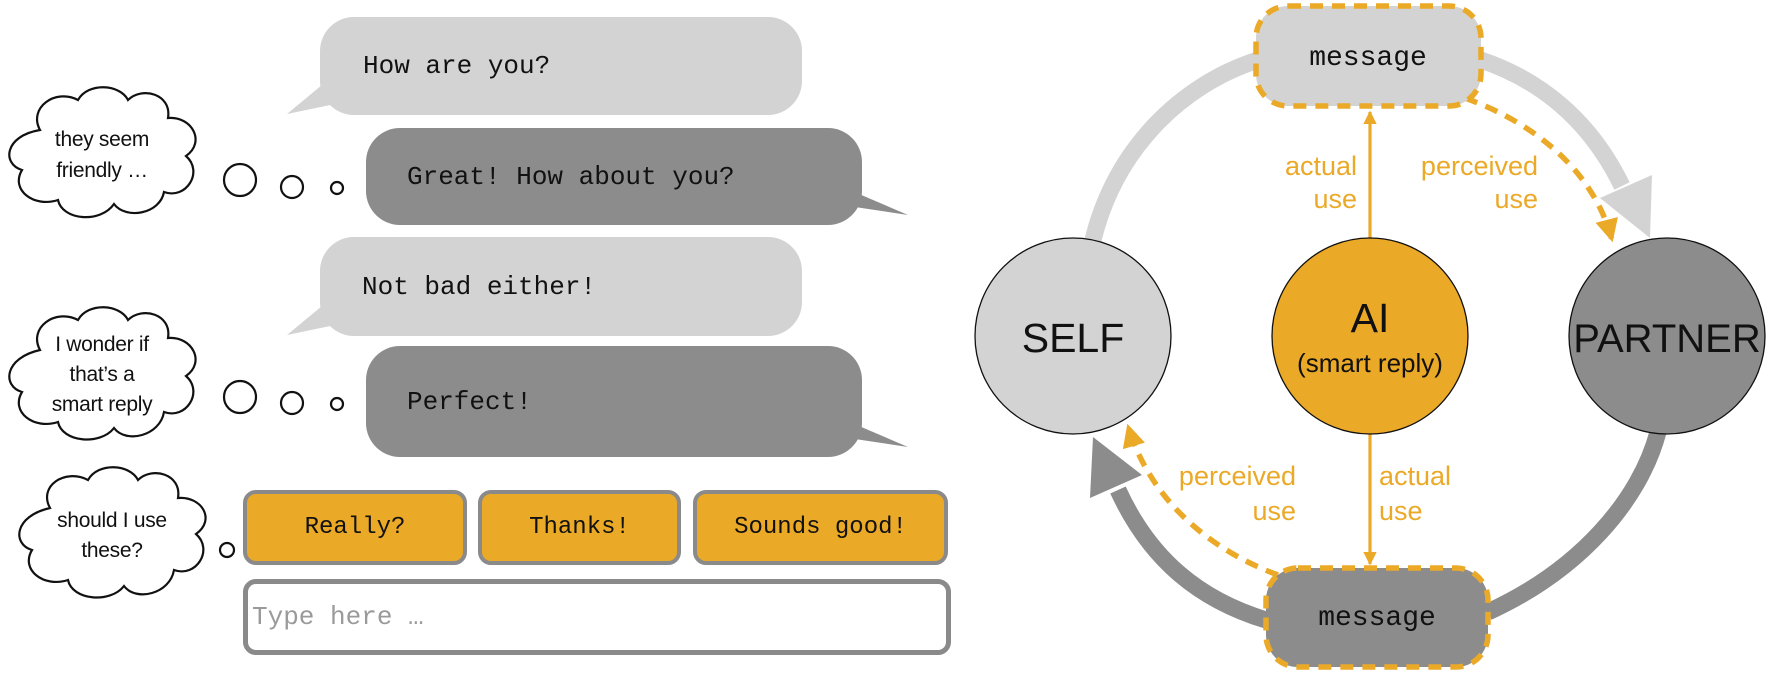  Describe the element at coordinates (1321, 166) in the screenshot. I see `label-top-actual-1: actual` at that location.